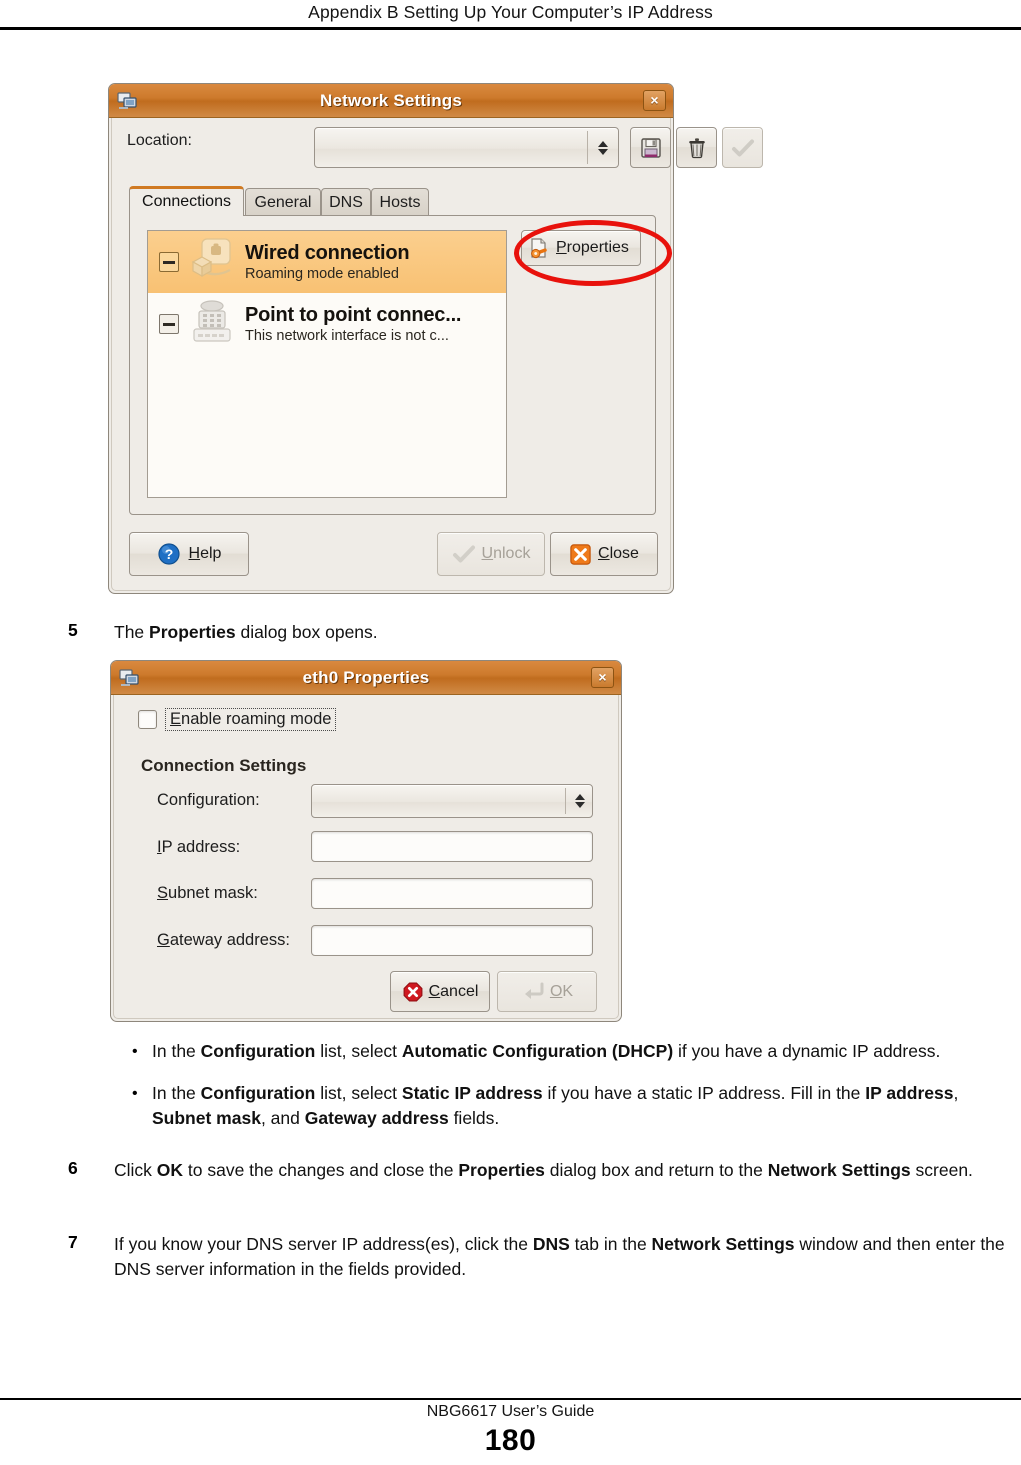 The image size is (1021, 1465). Describe the element at coordinates (561, 991) in the screenshot. I see `ok-button-label: OK` at that location.